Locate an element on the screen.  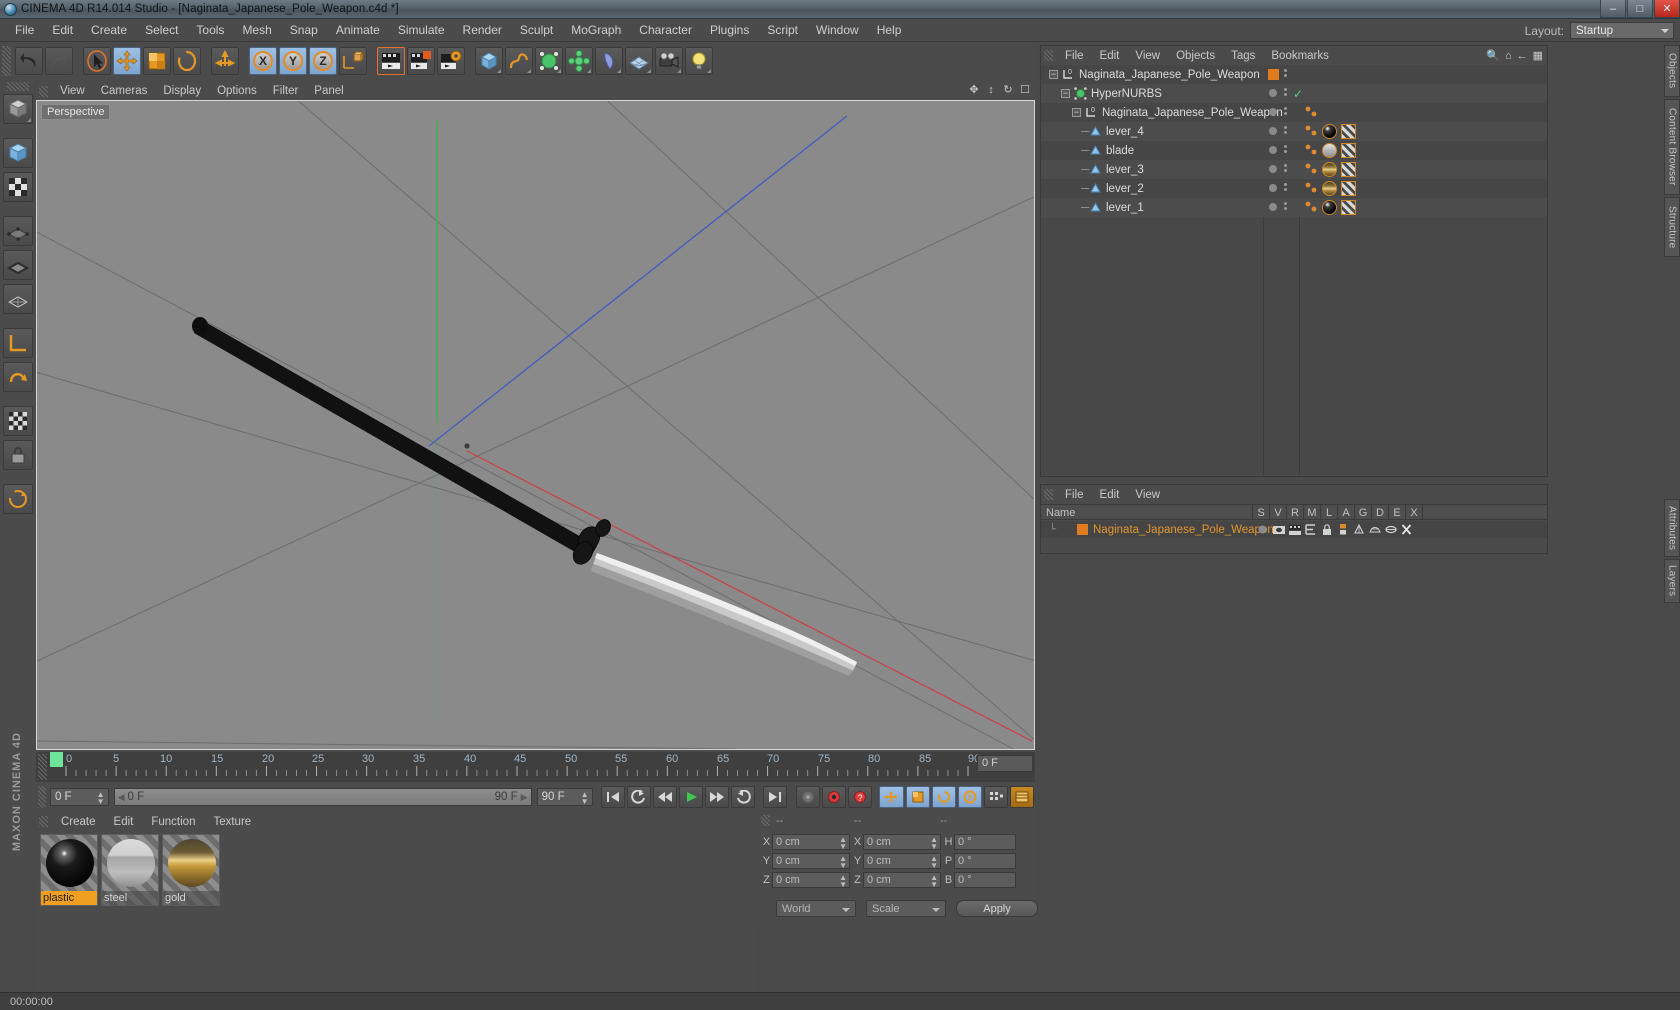
tool-axis-mode is located at coordinates (17, 343).